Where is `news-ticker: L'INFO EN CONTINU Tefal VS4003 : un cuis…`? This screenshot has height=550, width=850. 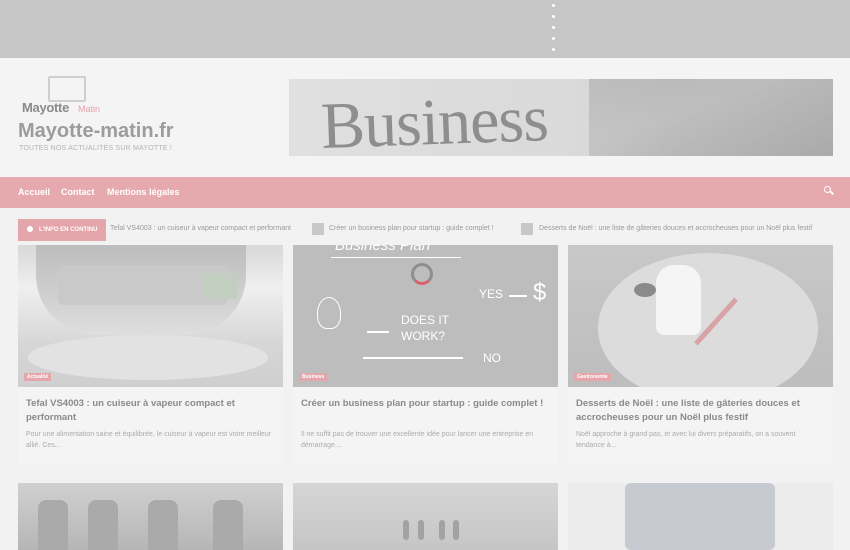 news-ticker: L'INFO EN CONTINU Tefal VS4003 : un cuis… is located at coordinates (425, 230).